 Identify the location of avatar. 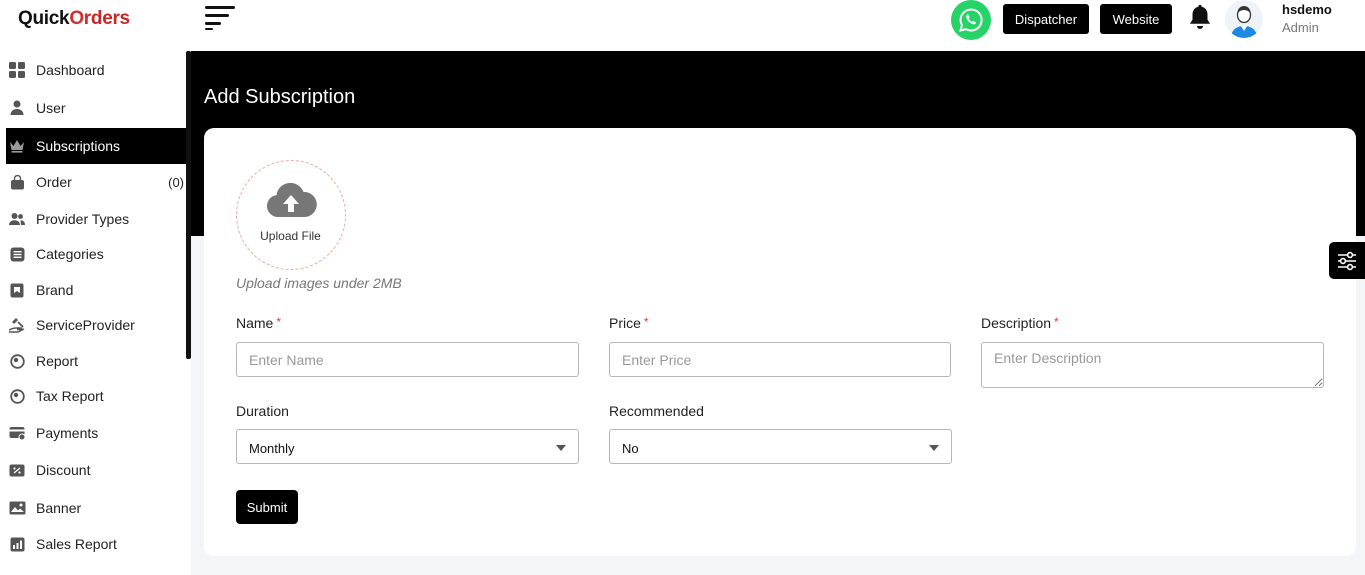
(1244, 19).